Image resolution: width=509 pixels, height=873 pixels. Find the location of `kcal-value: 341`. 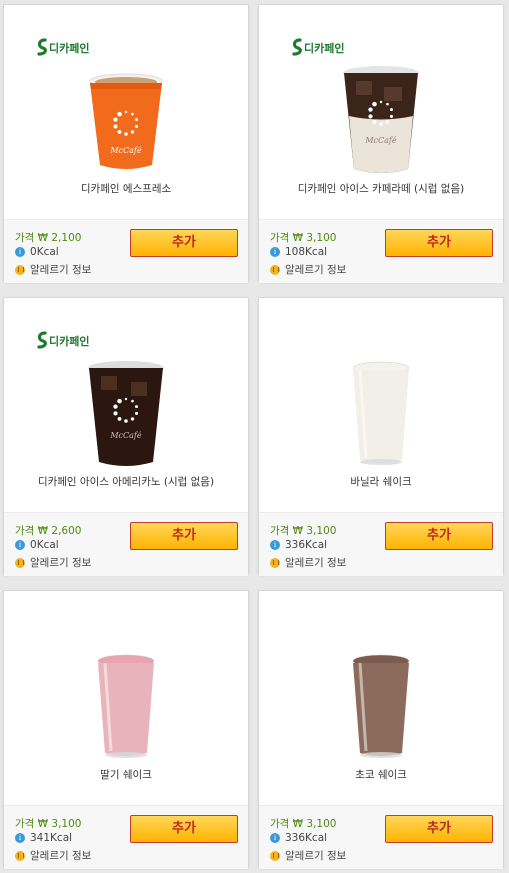

kcal-value: 341 is located at coordinates (40, 838).